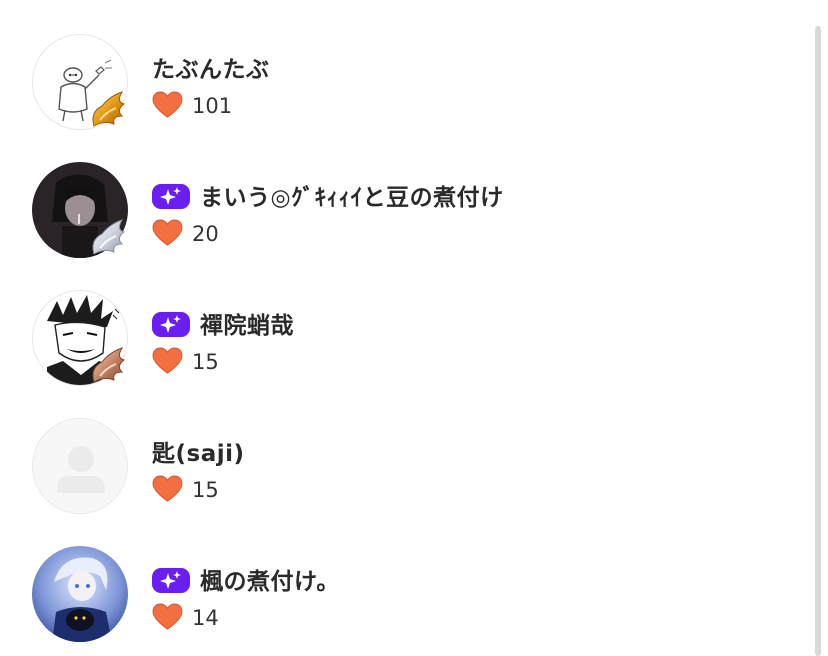  What do you see at coordinates (109, 365) in the screenshot?
I see `bronze-wing-frame-icon` at bounding box center [109, 365].